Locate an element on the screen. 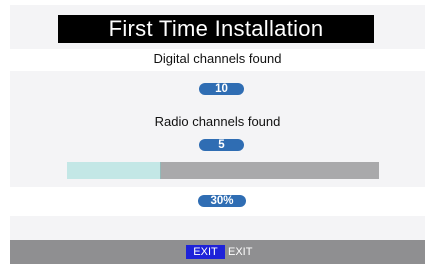  scan-progress-bar is located at coordinates (223, 170).